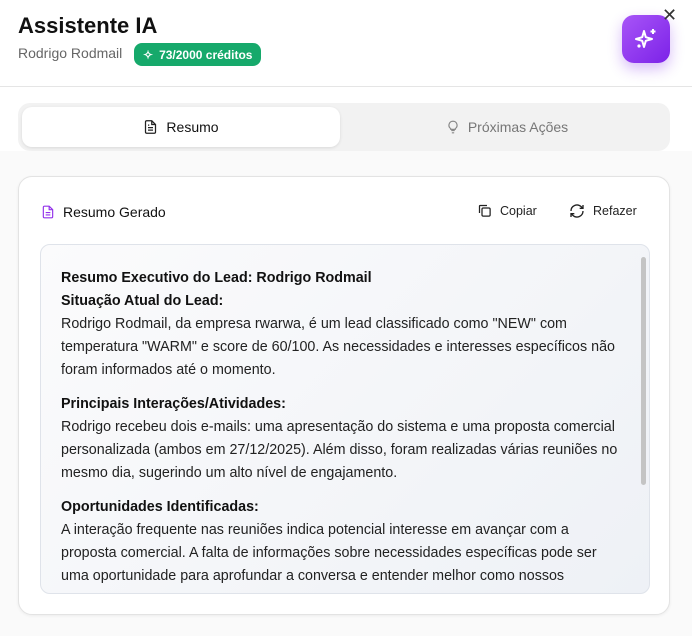  What do you see at coordinates (142, 301) in the screenshot?
I see `section-title: Situação Atual do Lead:` at bounding box center [142, 301].